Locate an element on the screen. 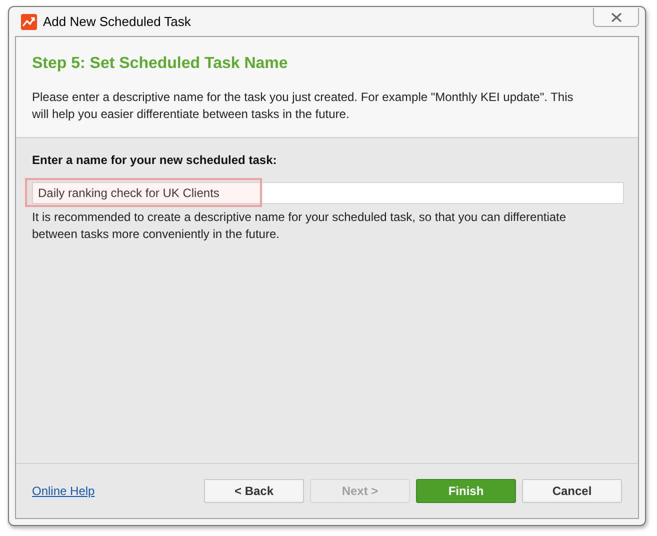 This screenshot has width=657, height=536. task-name-field: Daily ranking check for UK Clients is located at coordinates (328, 193).